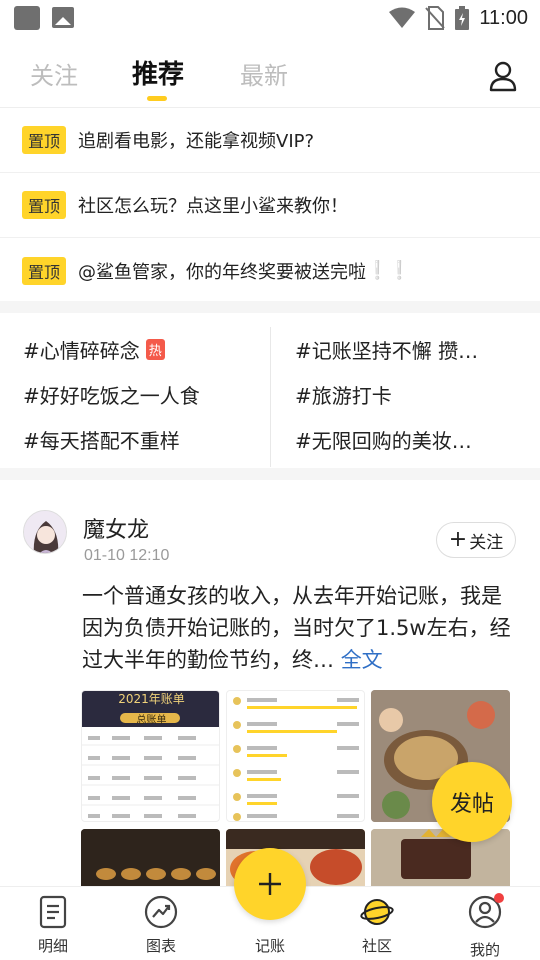 The width and height of the screenshot is (540, 960). I want to click on ledger-title: 2021年账单, so click(151, 699).